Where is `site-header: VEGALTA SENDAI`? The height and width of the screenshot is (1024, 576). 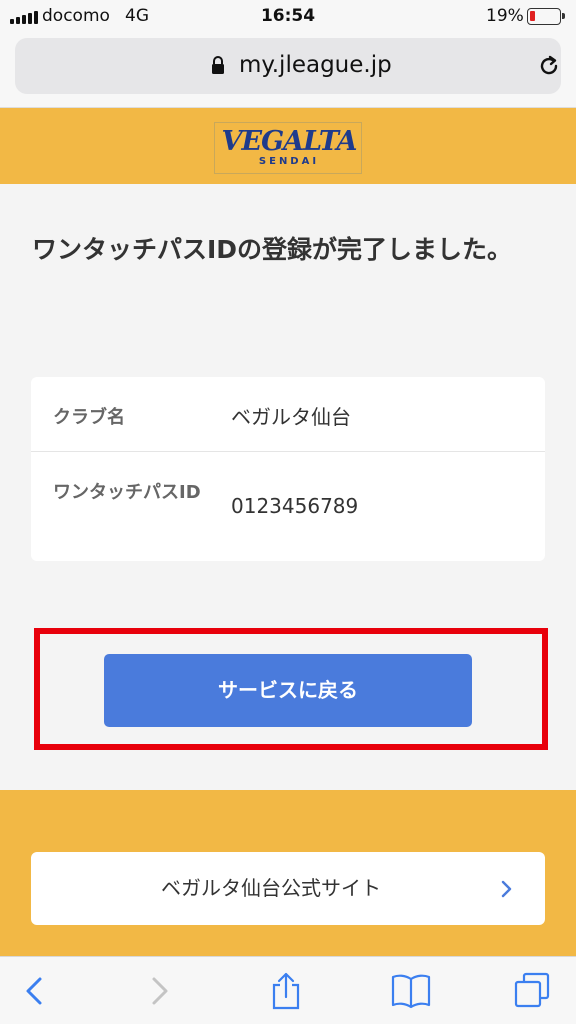
site-header: VEGALTA SENDAI is located at coordinates (288, 146).